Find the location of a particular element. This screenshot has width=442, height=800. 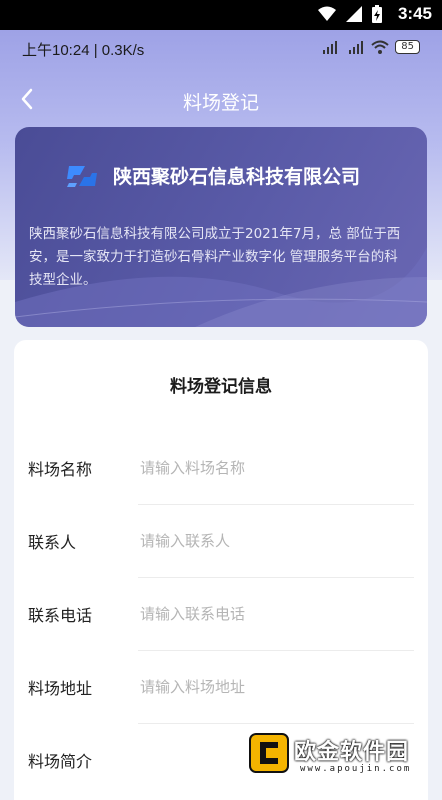

form-title: 料场登记信息 is located at coordinates (221, 387).